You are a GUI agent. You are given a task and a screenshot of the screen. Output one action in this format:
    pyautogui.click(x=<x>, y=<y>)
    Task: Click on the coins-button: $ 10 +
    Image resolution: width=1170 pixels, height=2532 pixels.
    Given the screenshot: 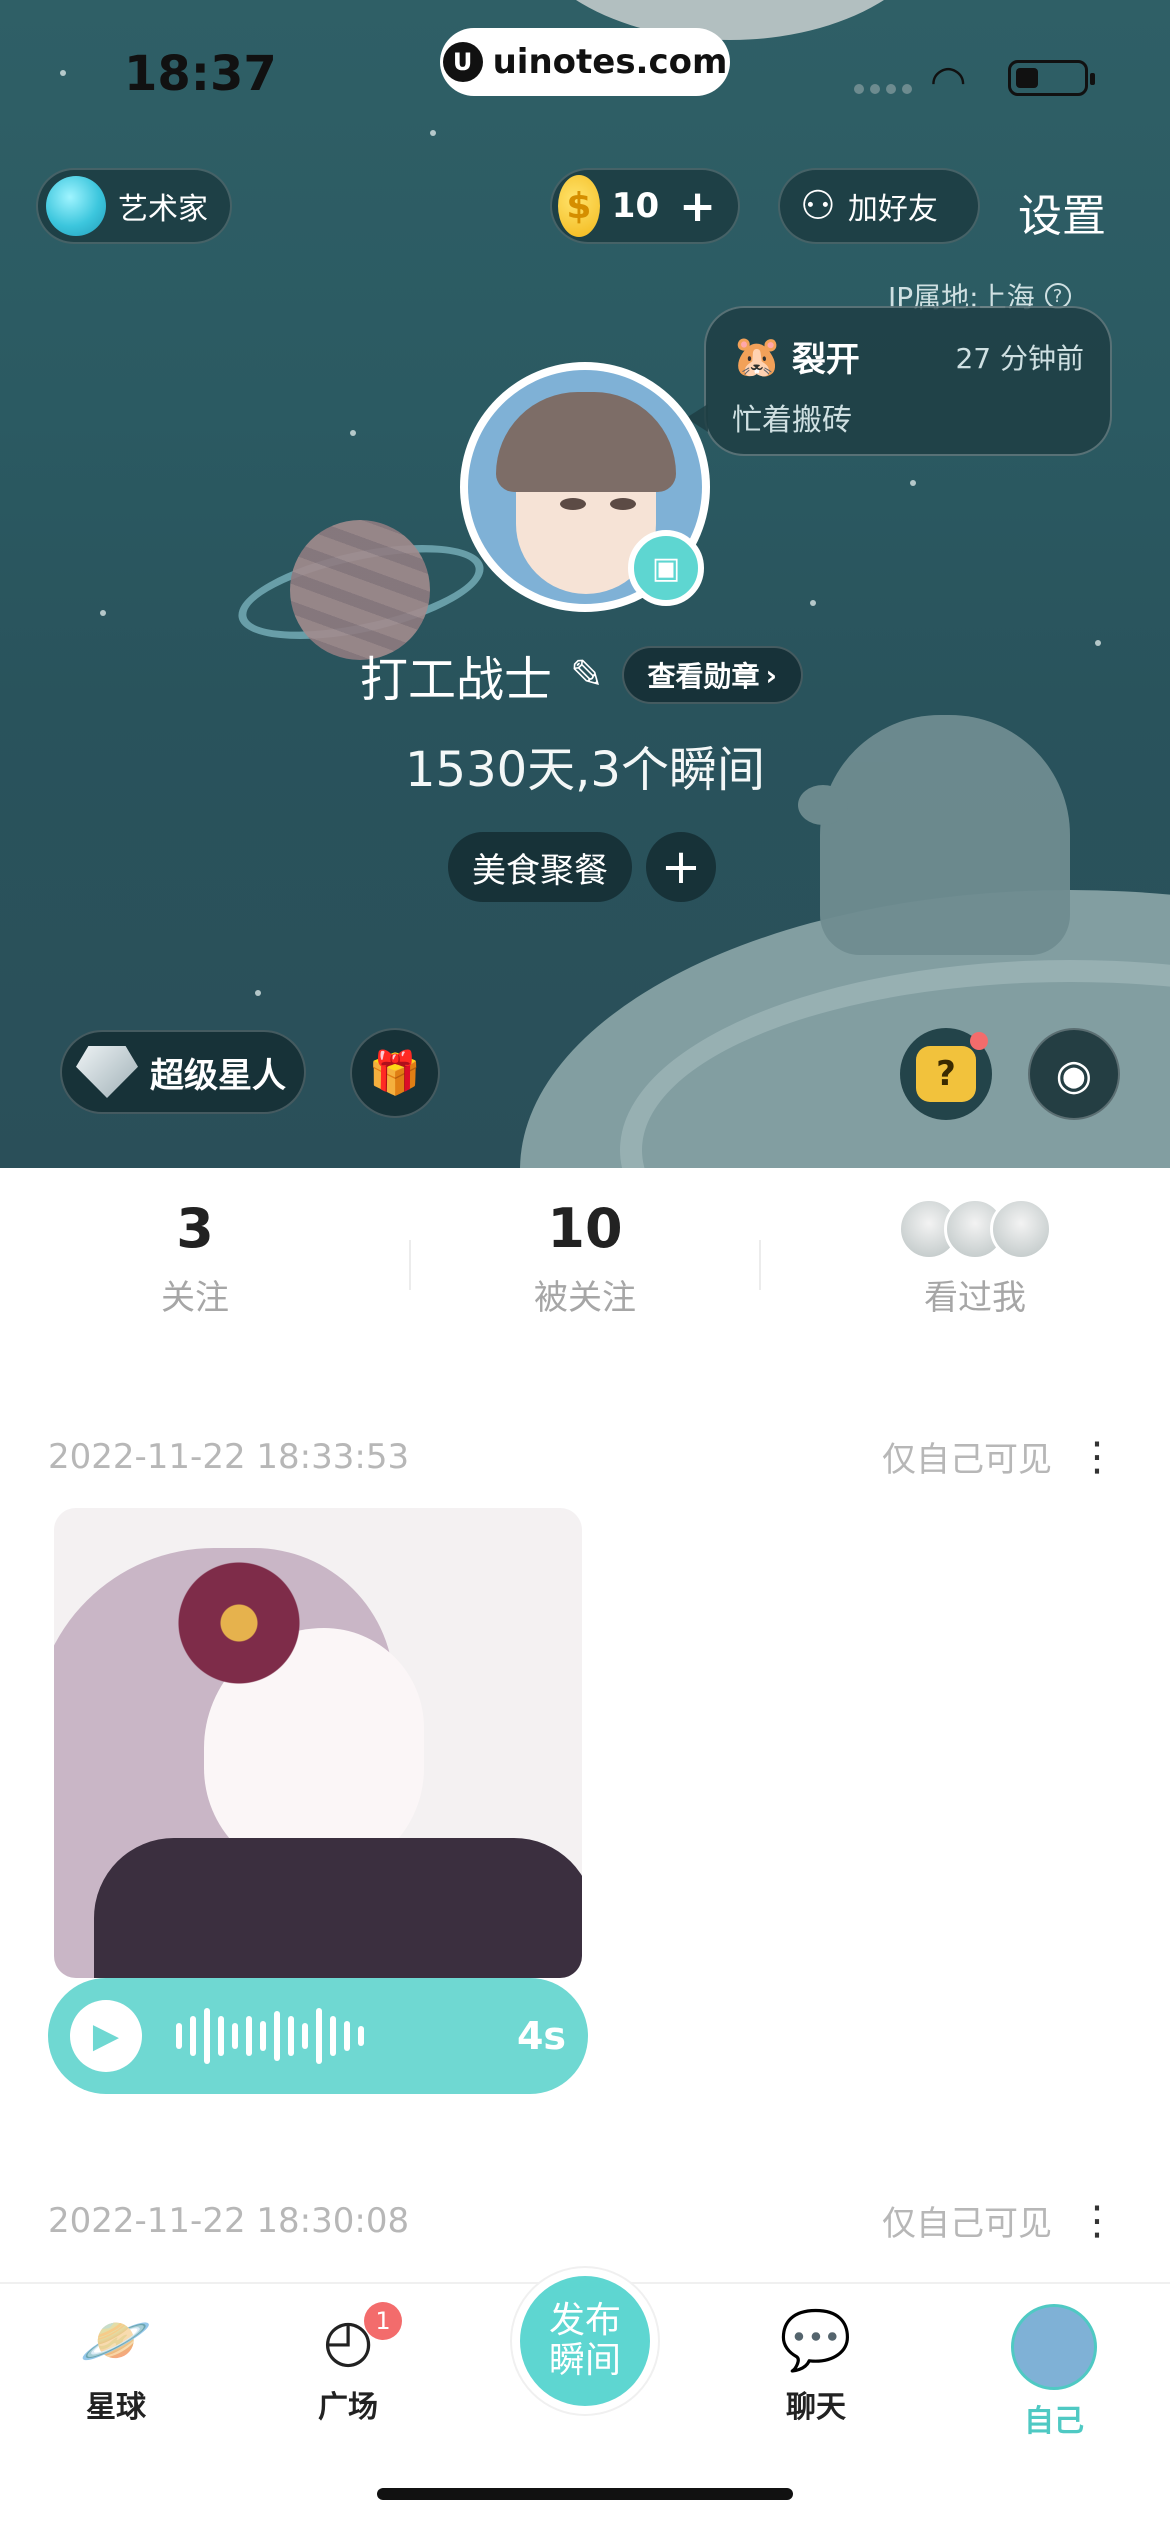 What is the action you would take?
    pyautogui.click(x=645, y=206)
    